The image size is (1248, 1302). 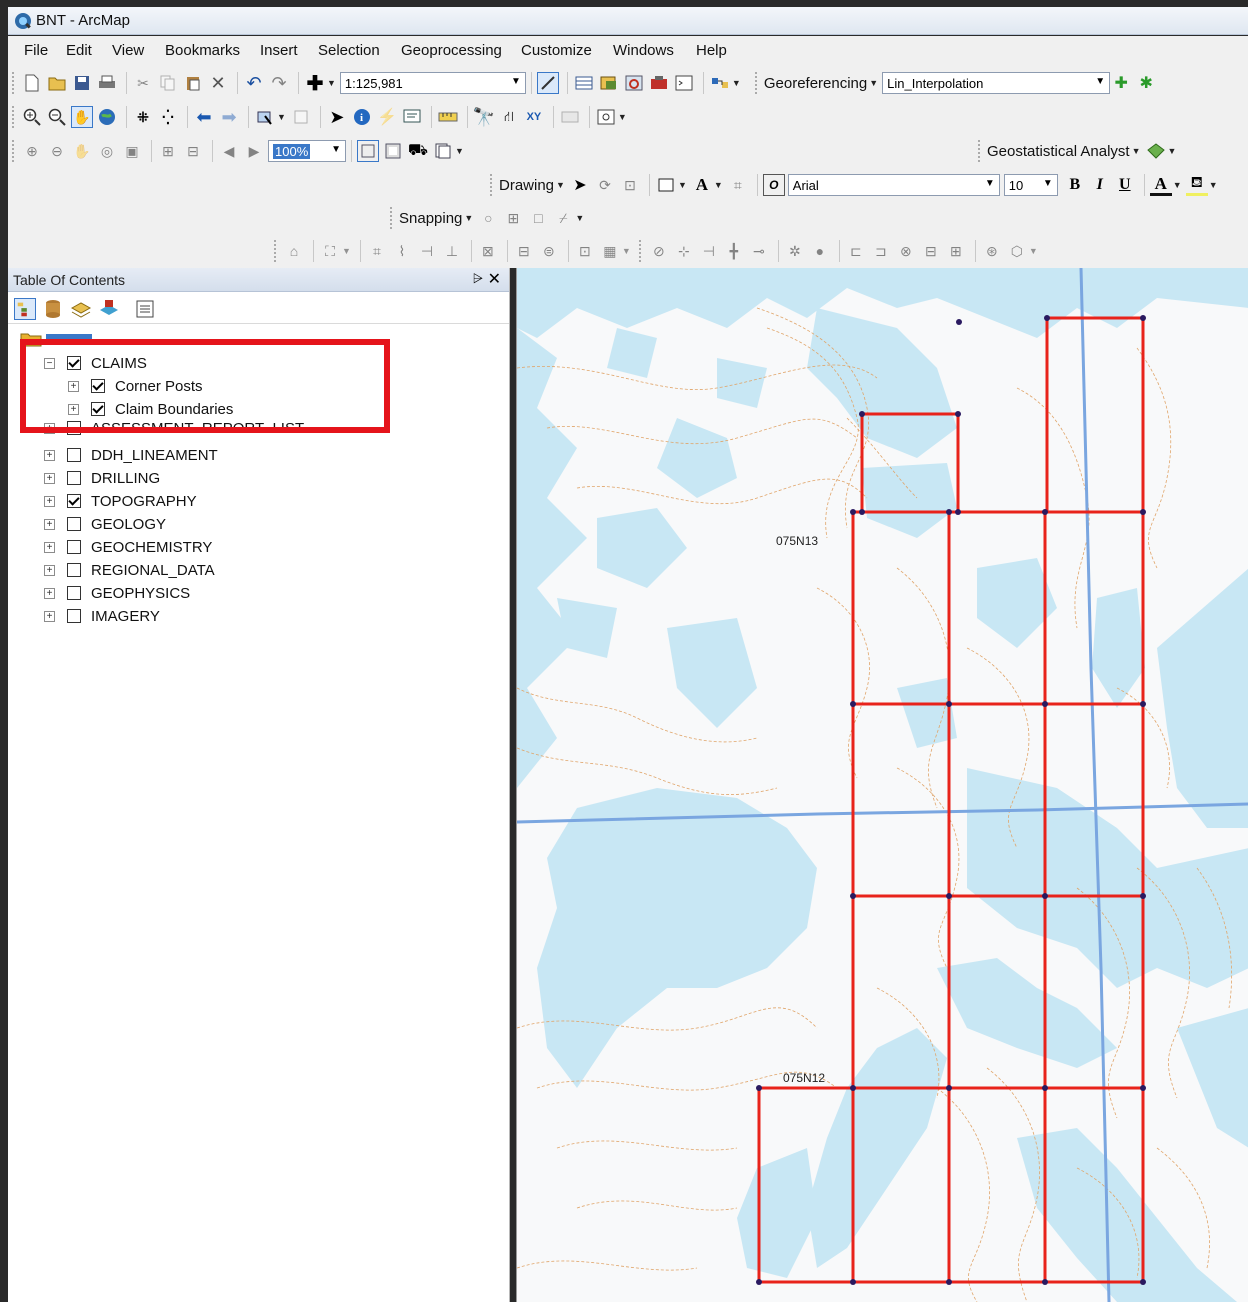 What do you see at coordinates (418, 151) in the screenshot?
I see `change-layout-icon: ⛟` at bounding box center [418, 151].